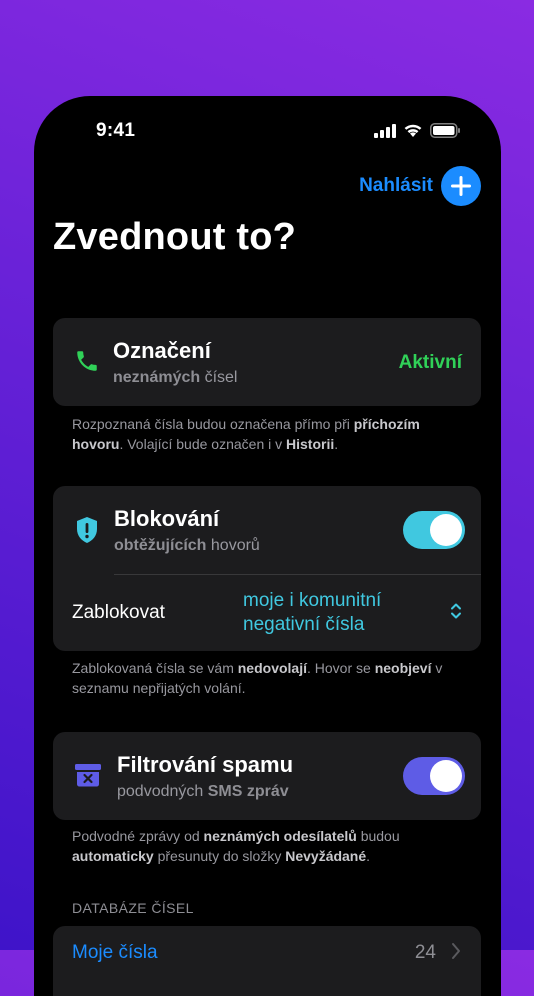 This screenshot has width=534, height=996. I want to click on battery-icon, so click(445, 133).